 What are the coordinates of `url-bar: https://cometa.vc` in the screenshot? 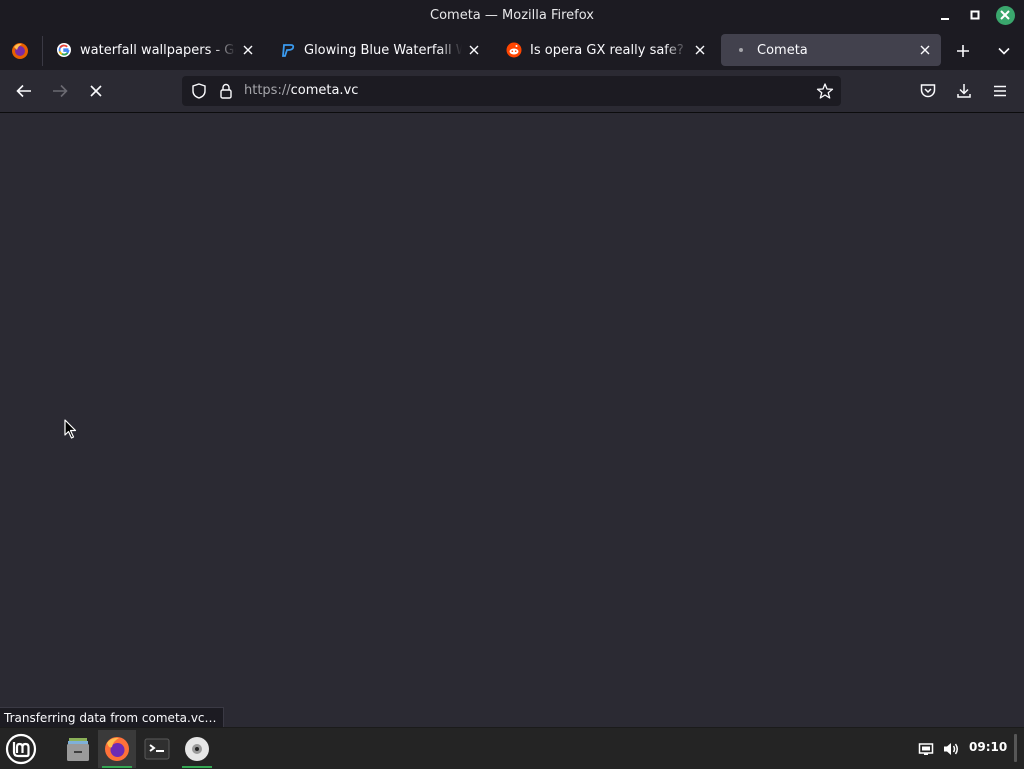 It's located at (511, 91).